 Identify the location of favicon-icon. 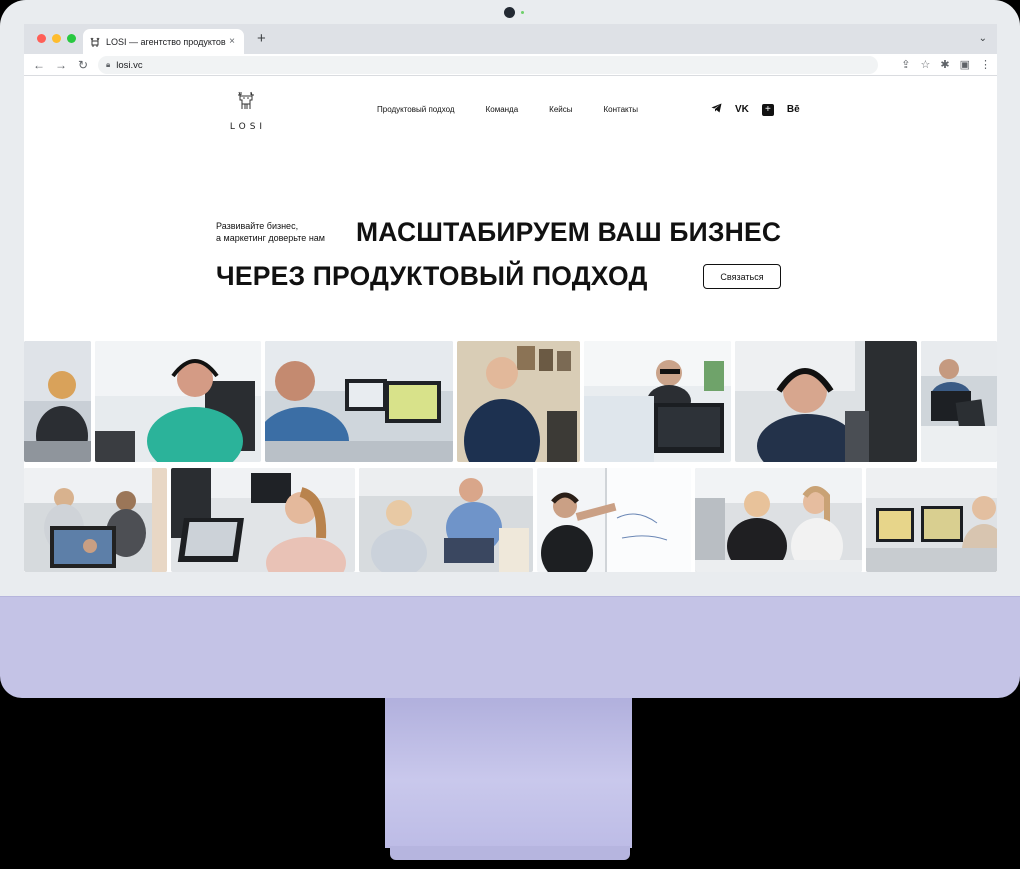
(95, 42).